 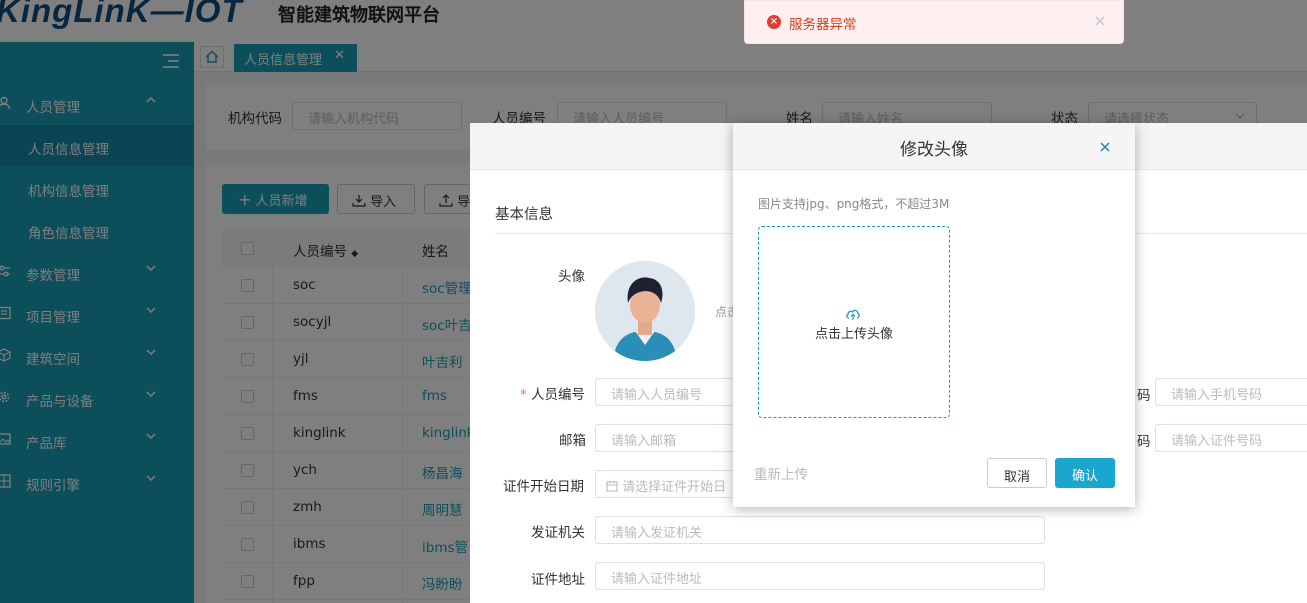 I want to click on person-id-label: * 人员编号, so click(x=553, y=395).